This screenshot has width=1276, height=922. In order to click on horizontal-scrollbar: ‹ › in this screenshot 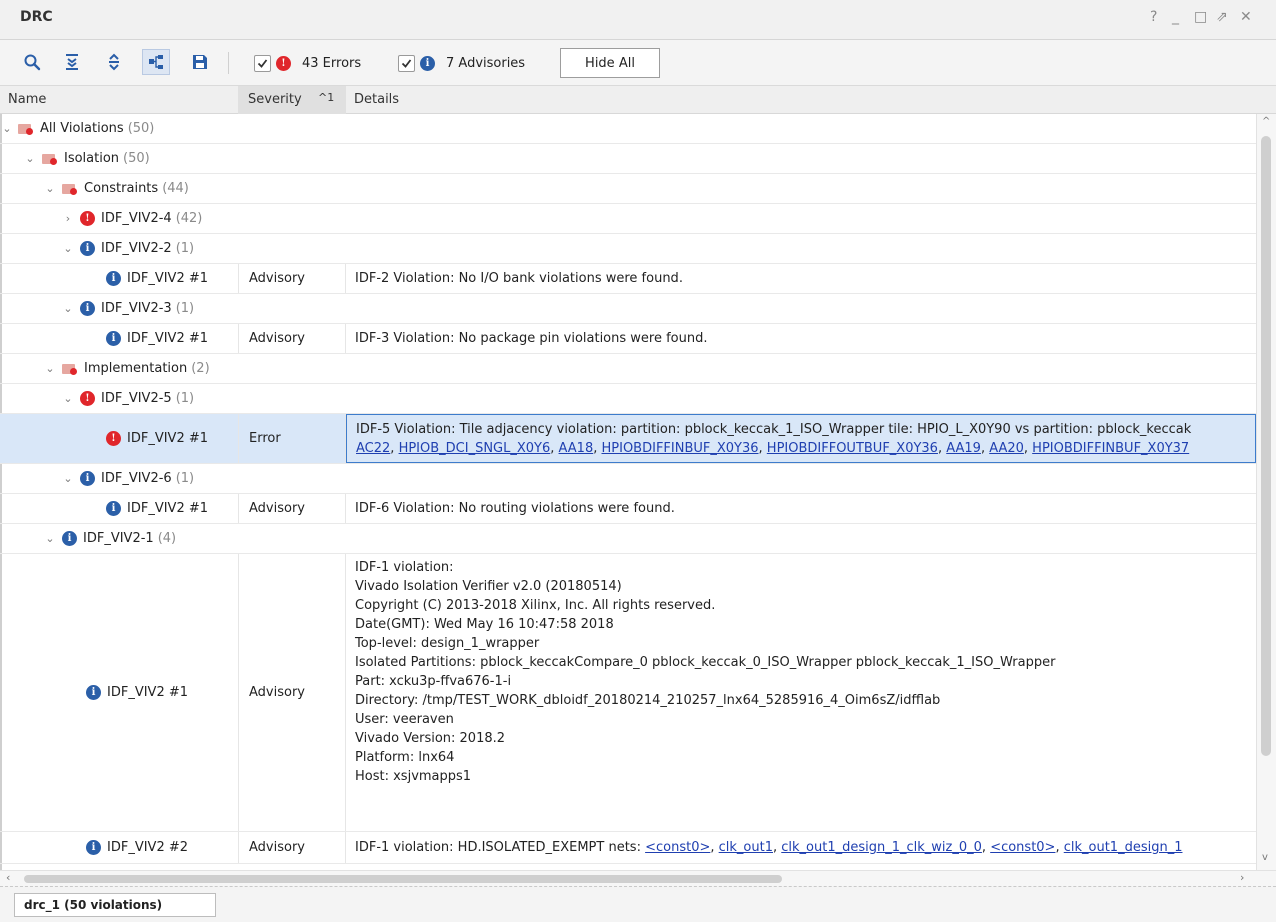, I will do `click(638, 878)`.